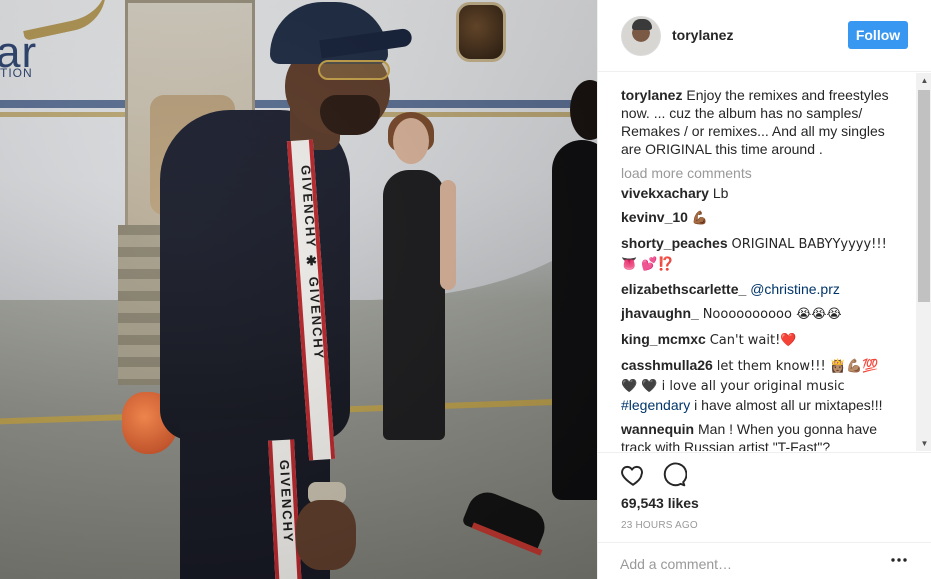 Image resolution: width=931 pixels, height=579 pixels. Describe the element at coordinates (924, 443) in the screenshot. I see `scroll-down-arrow-icon: ▼` at that location.